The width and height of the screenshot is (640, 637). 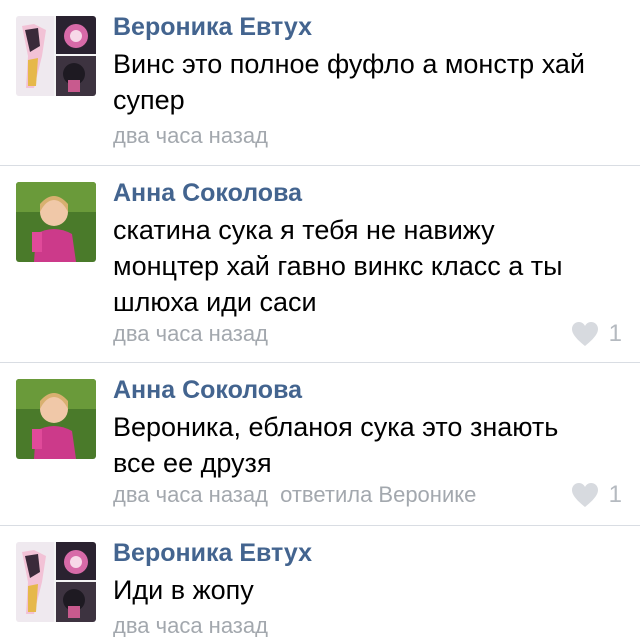 What do you see at coordinates (336, 427) in the screenshot?
I see `comment-text-line: Вероника, ебланоя сука это знають` at bounding box center [336, 427].